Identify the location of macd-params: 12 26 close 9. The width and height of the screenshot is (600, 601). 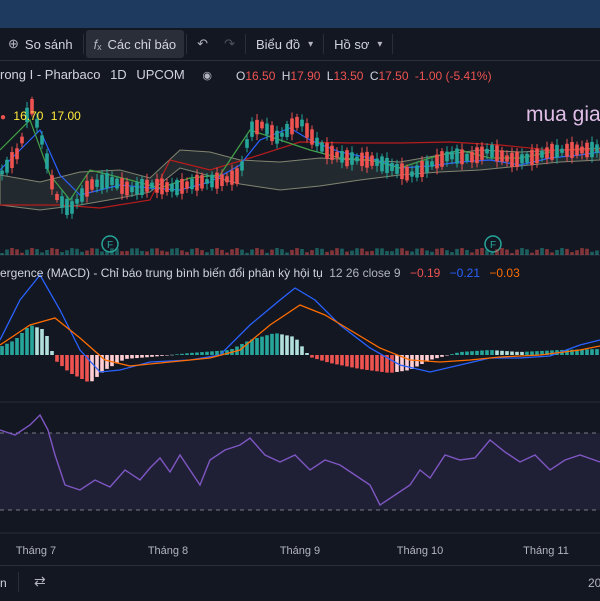
(365, 273).